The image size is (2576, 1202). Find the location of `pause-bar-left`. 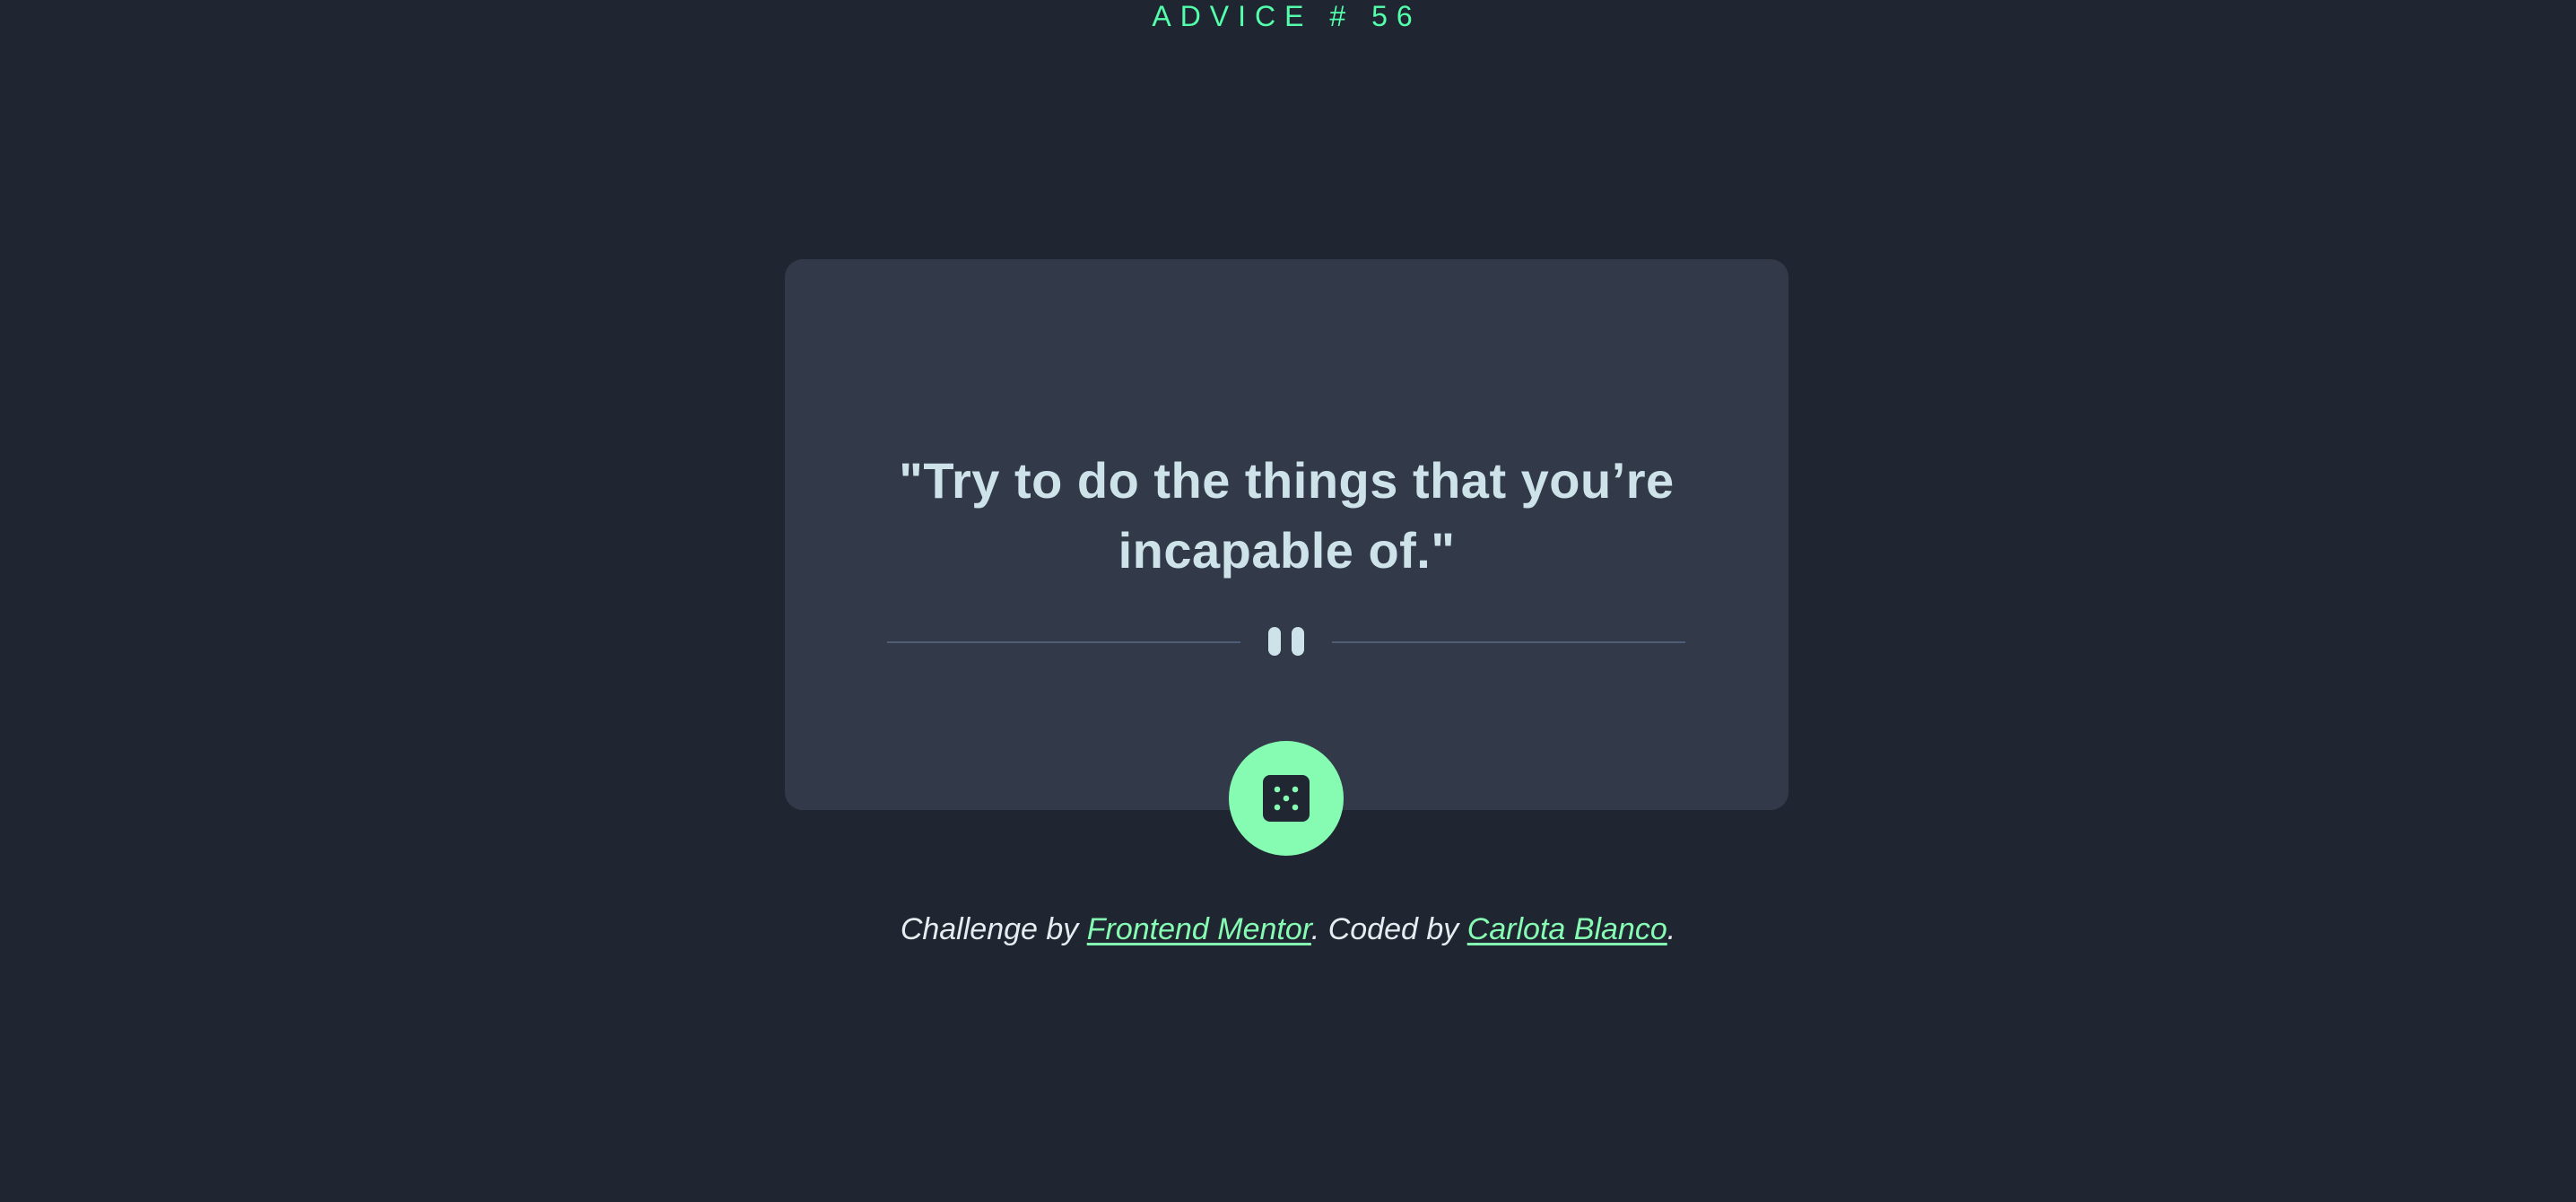

pause-bar-left is located at coordinates (1274, 641).